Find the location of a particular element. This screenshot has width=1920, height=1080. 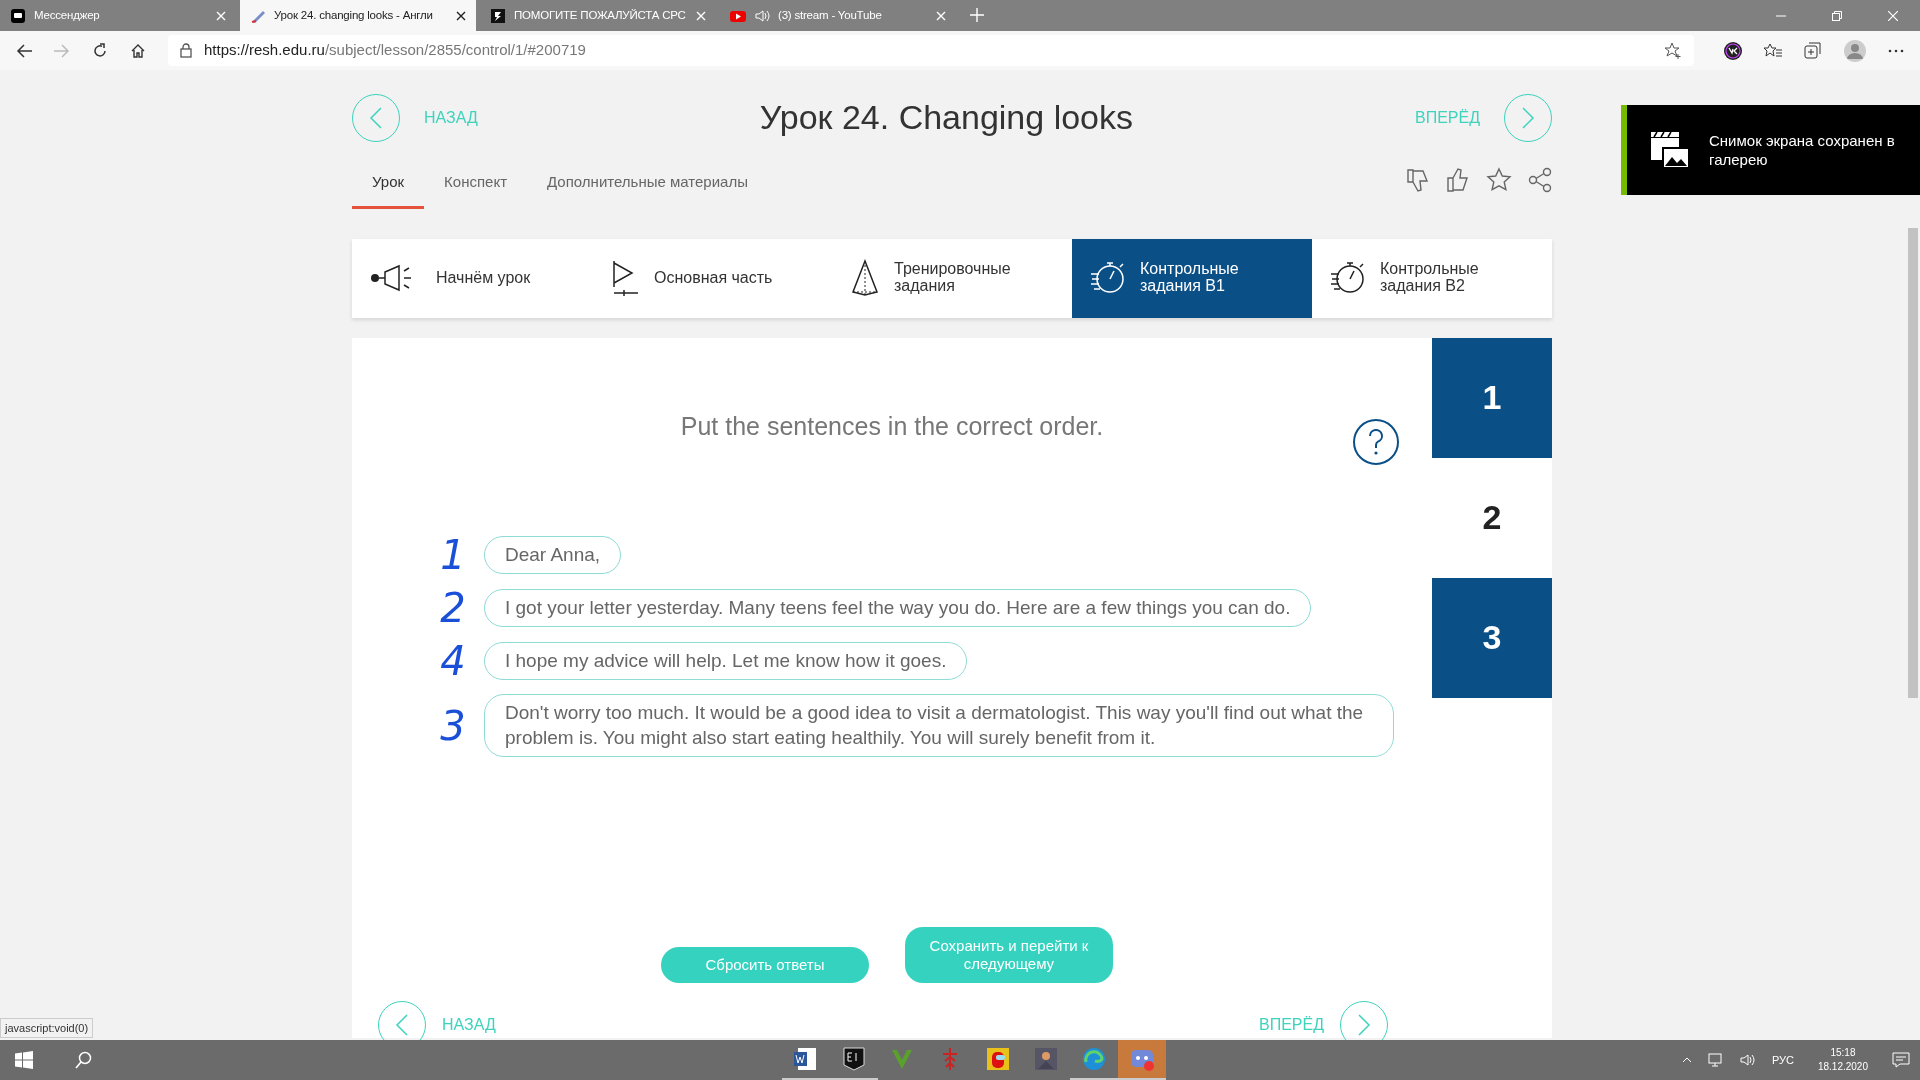

handwritten-number: 4 is located at coordinates (453, 661).